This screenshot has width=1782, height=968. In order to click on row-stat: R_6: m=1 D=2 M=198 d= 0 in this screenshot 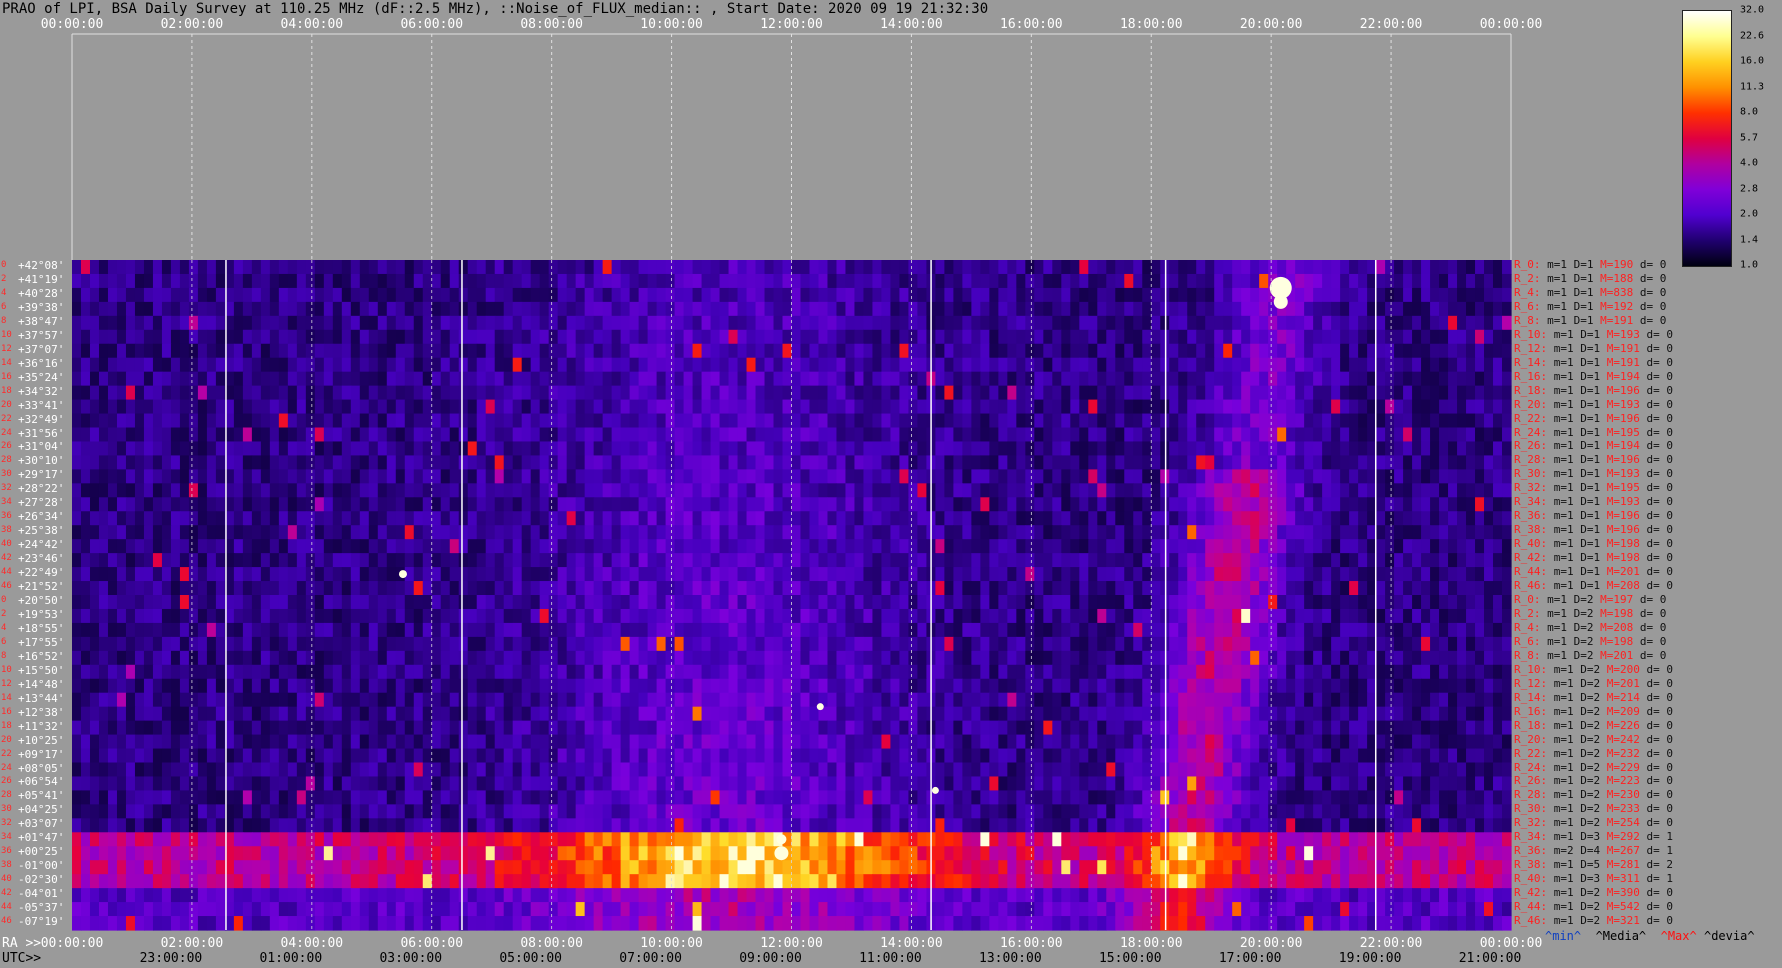, I will do `click(1590, 641)`.